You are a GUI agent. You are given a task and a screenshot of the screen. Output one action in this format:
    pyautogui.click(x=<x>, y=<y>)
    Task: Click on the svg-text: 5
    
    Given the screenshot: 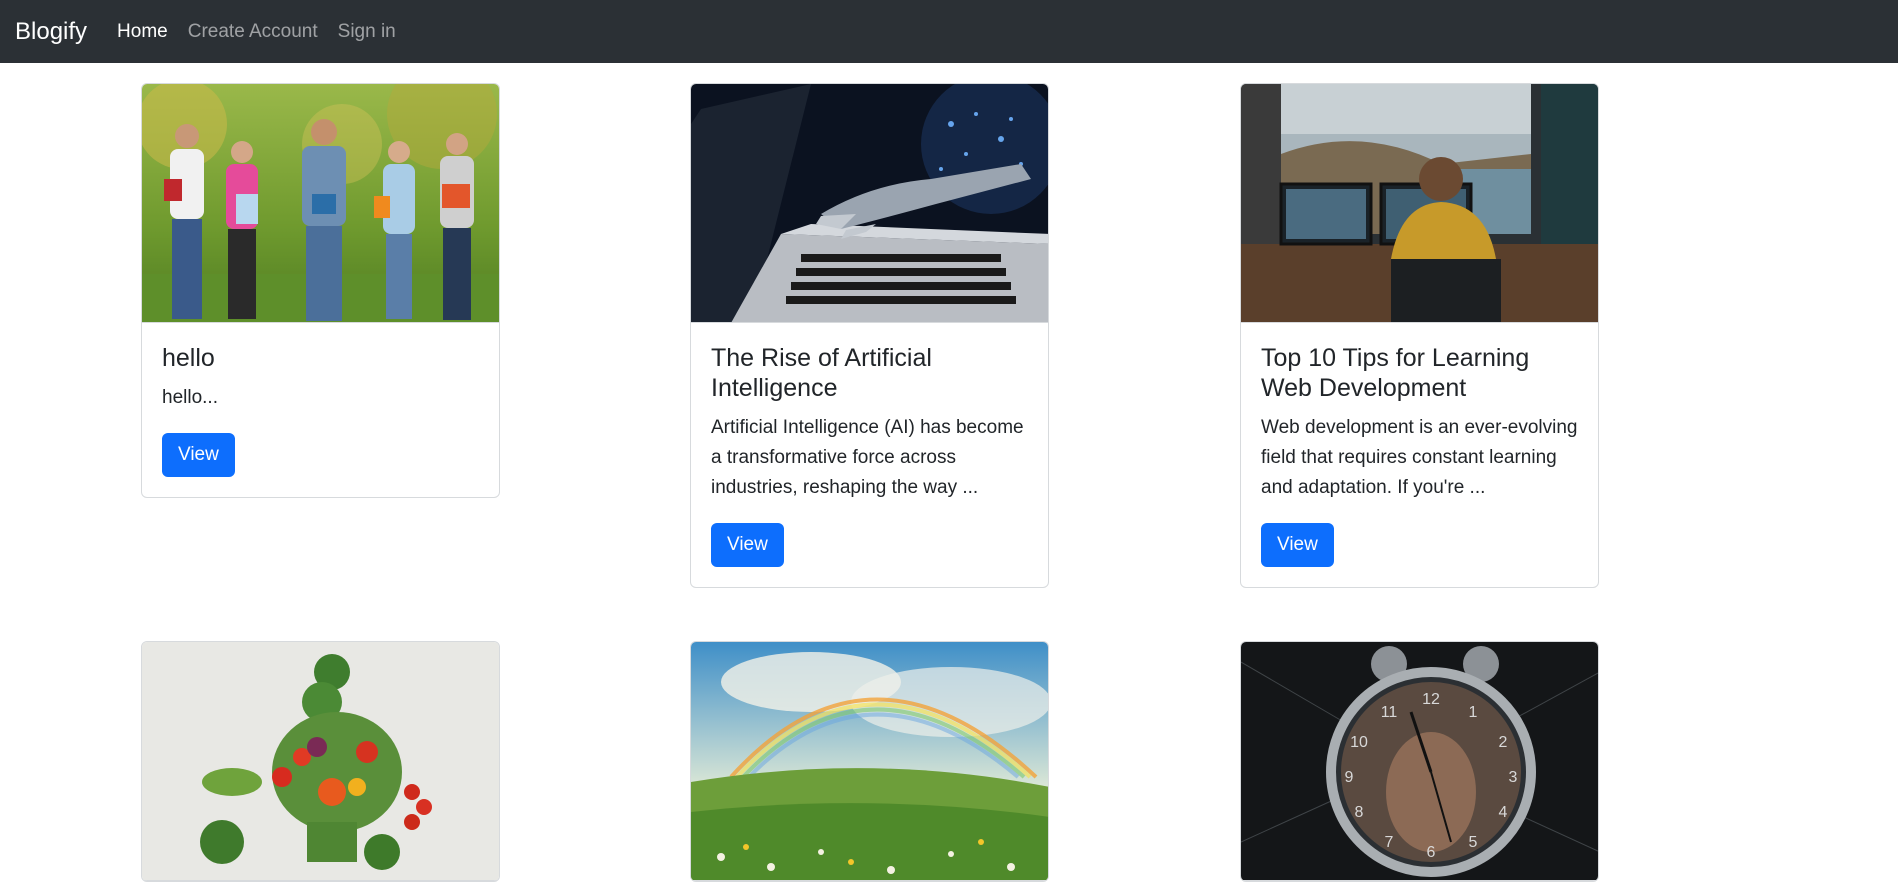 What is the action you would take?
    pyautogui.click(x=1473, y=842)
    